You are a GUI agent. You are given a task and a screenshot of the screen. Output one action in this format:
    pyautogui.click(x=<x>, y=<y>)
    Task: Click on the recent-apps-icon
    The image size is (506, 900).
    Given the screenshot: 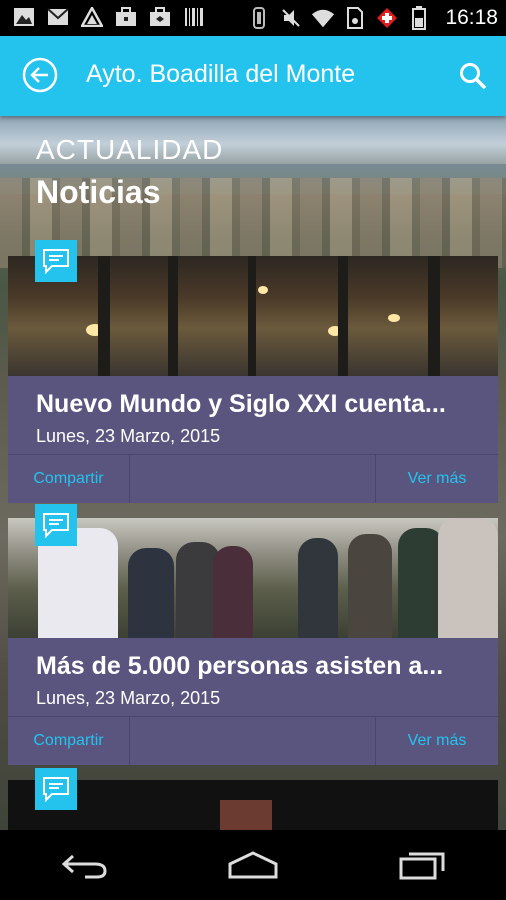 What is the action you would take?
    pyautogui.click(x=422, y=866)
    